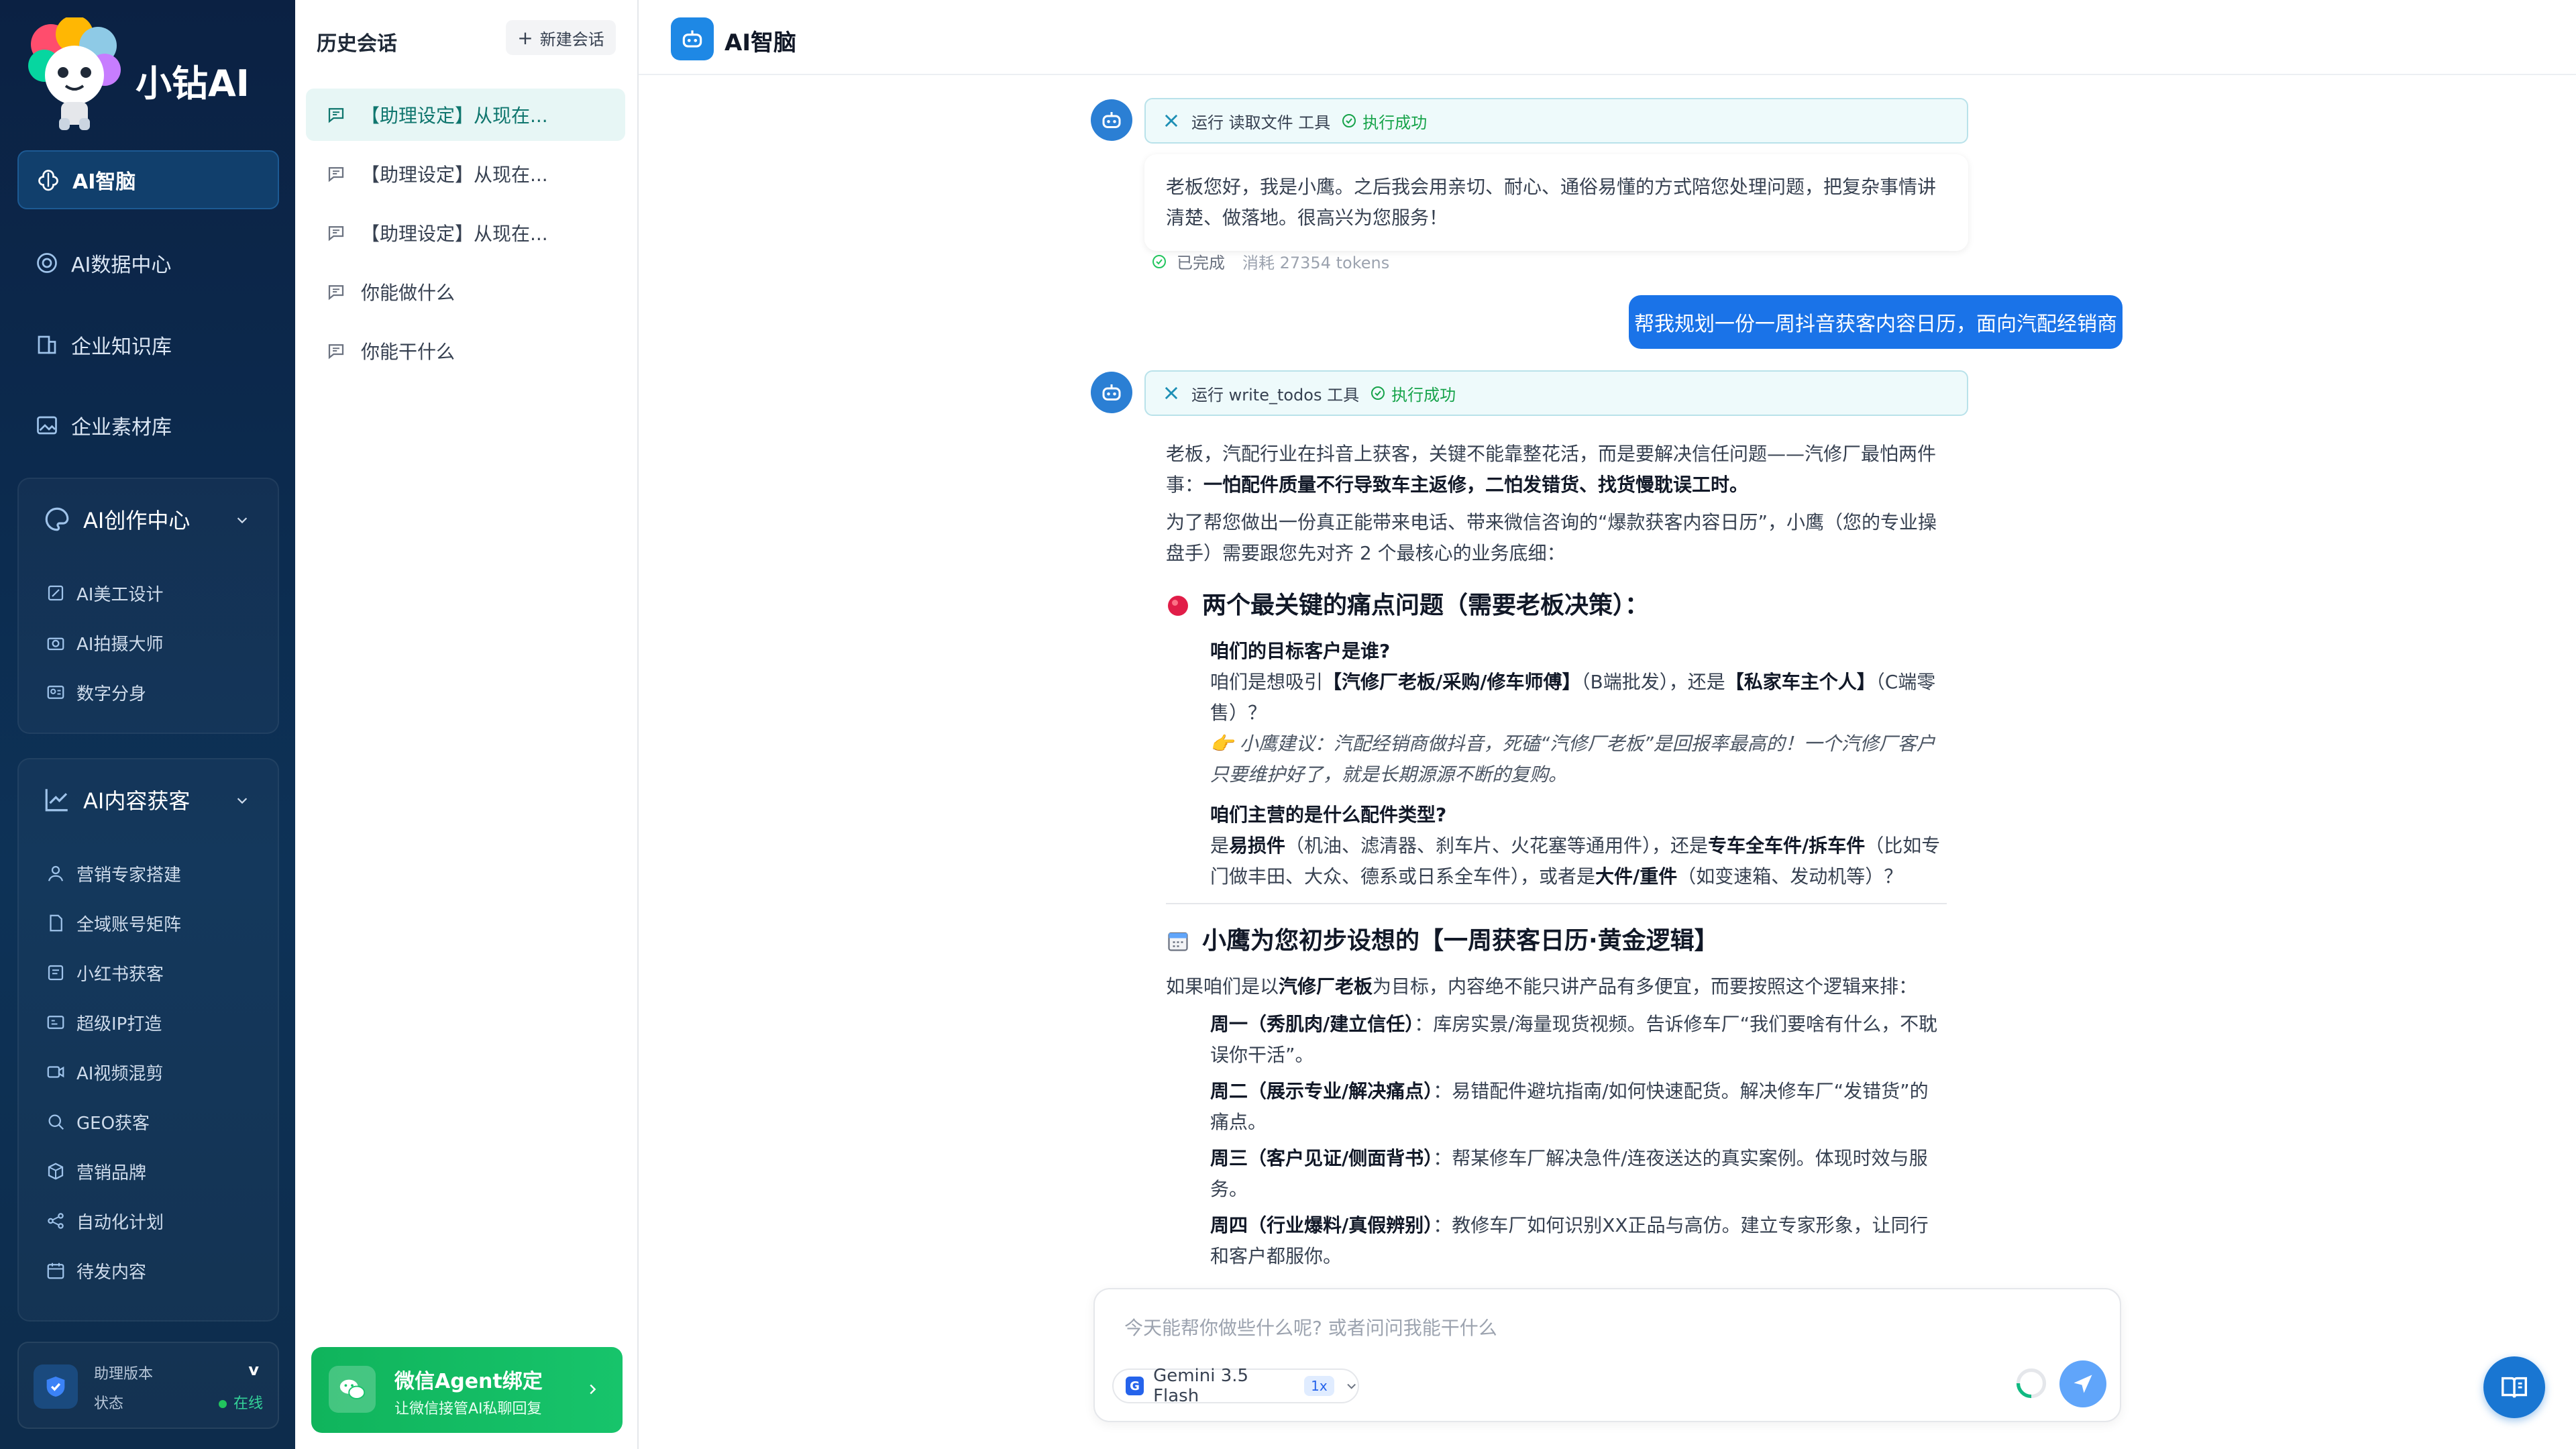 This screenshot has height=1449, width=2576. What do you see at coordinates (240, 1402) in the screenshot?
I see `online-status: 在线` at bounding box center [240, 1402].